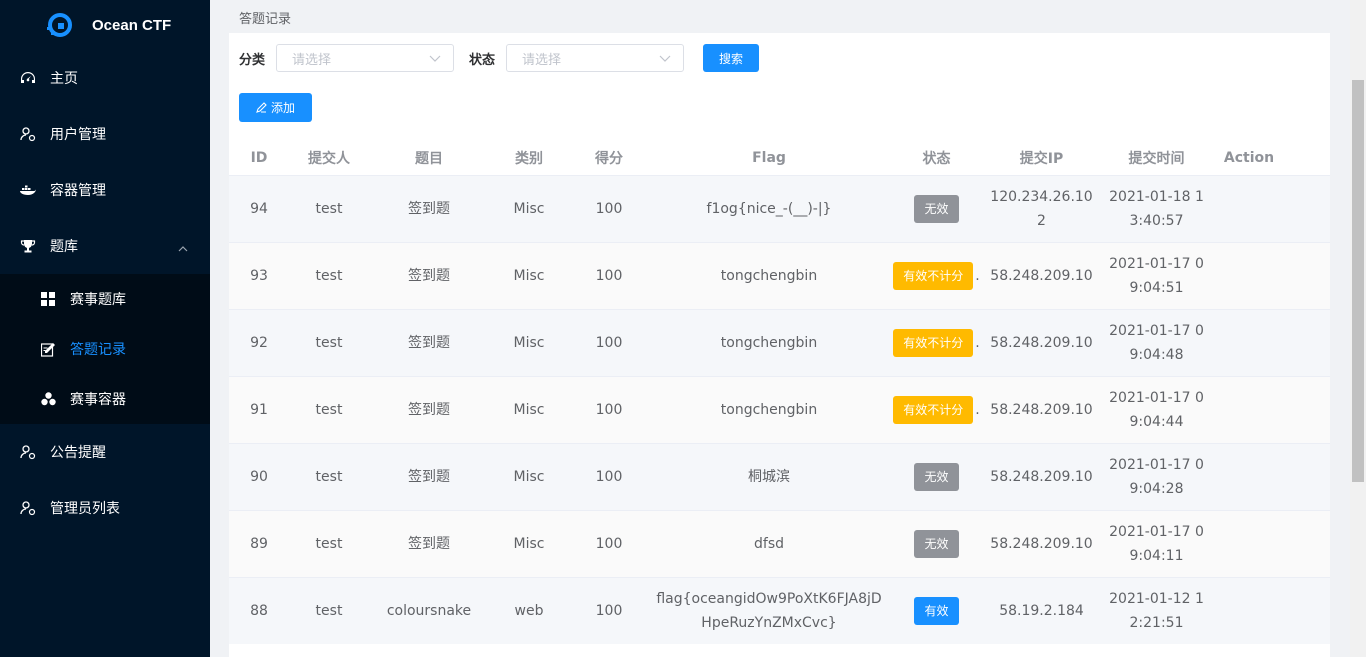 The height and width of the screenshot is (657, 1366). Describe the element at coordinates (105, 349) in the screenshot. I see `sidebar-subitem-answer-records: 答题记录` at that location.